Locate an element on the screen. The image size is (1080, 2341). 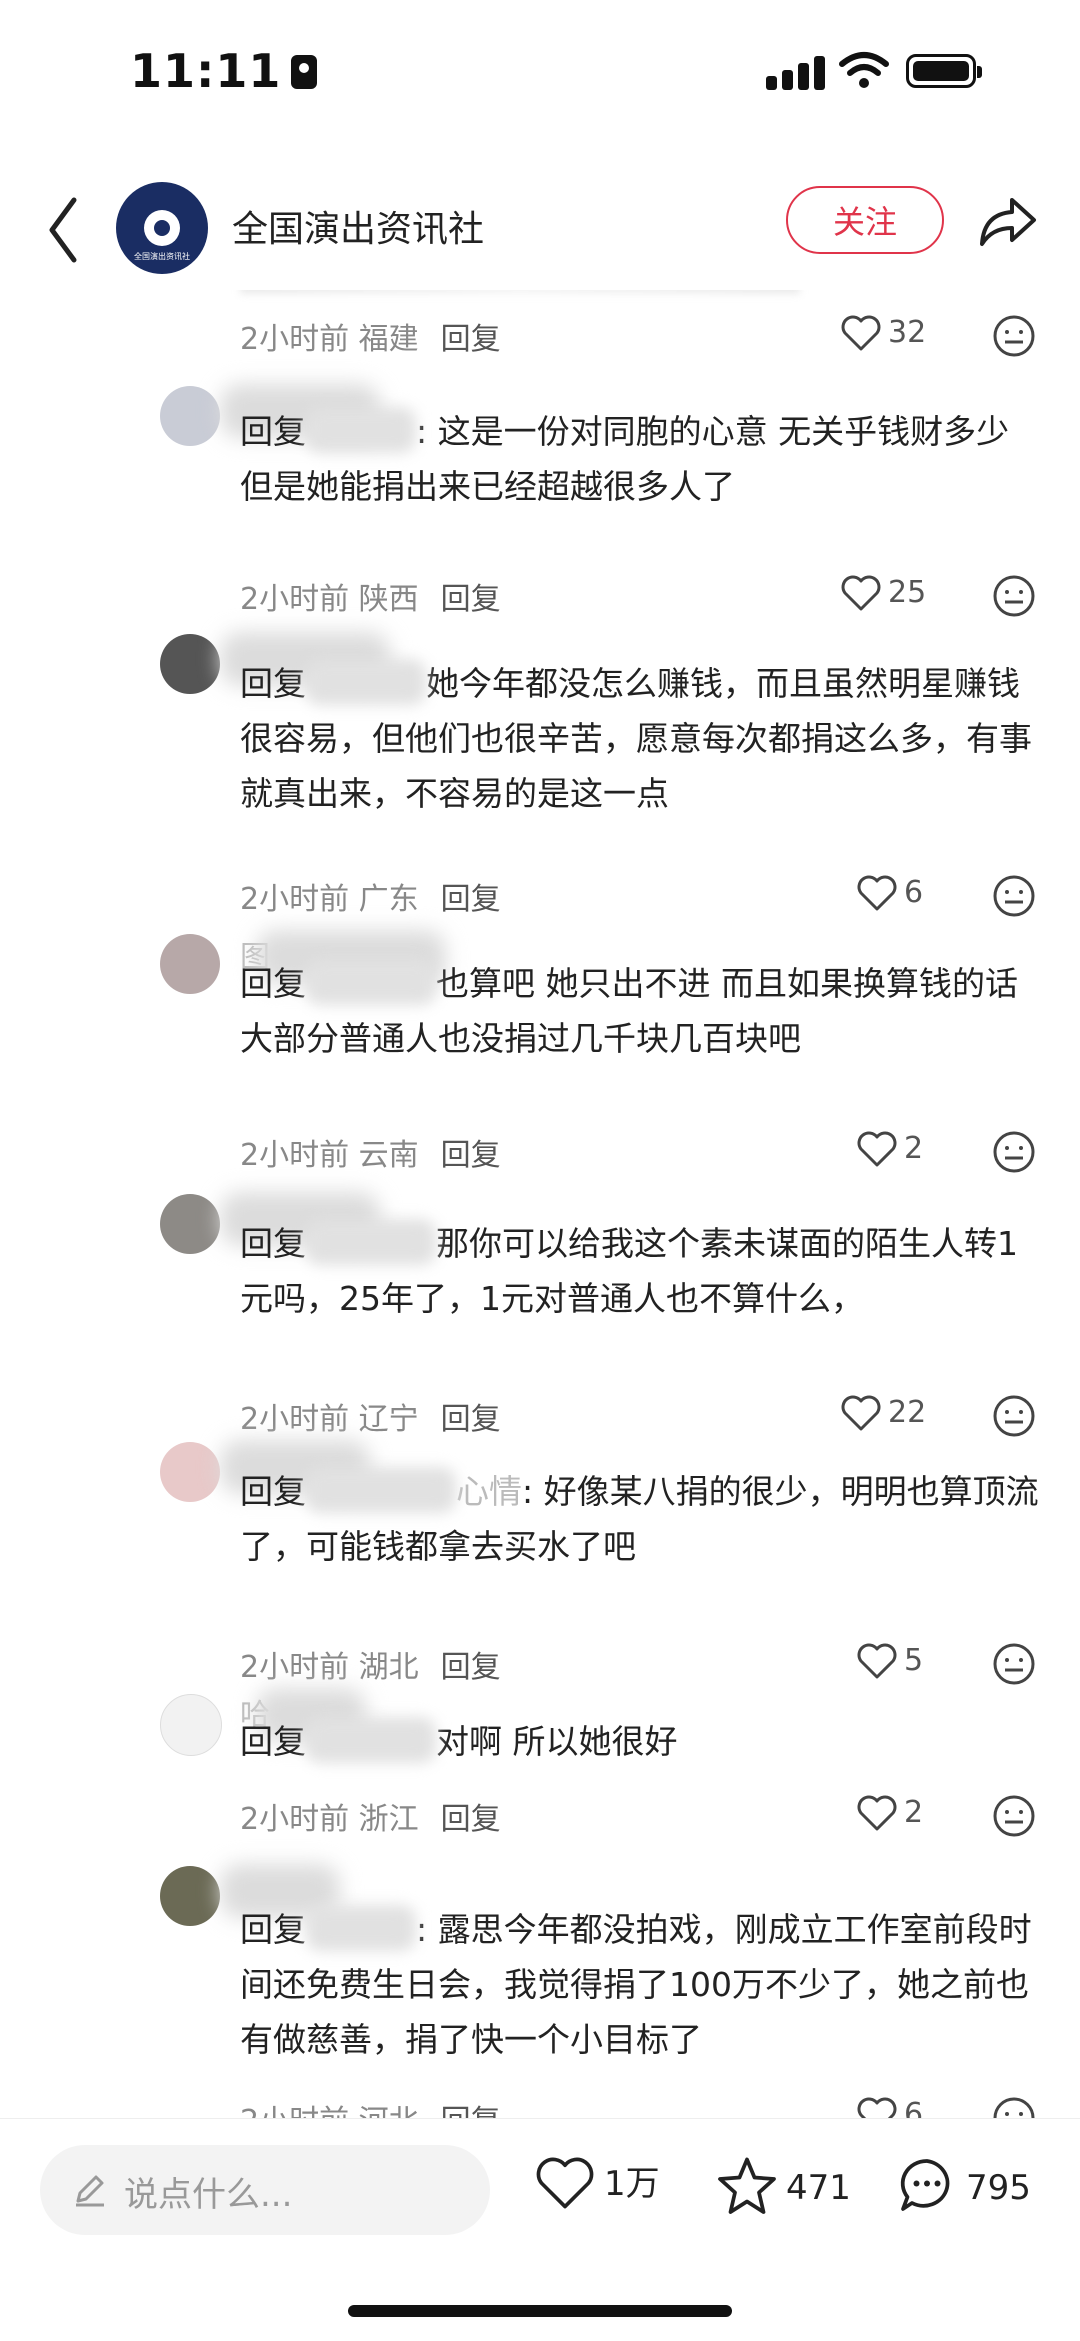
share-icon is located at coordinates (1008, 222).